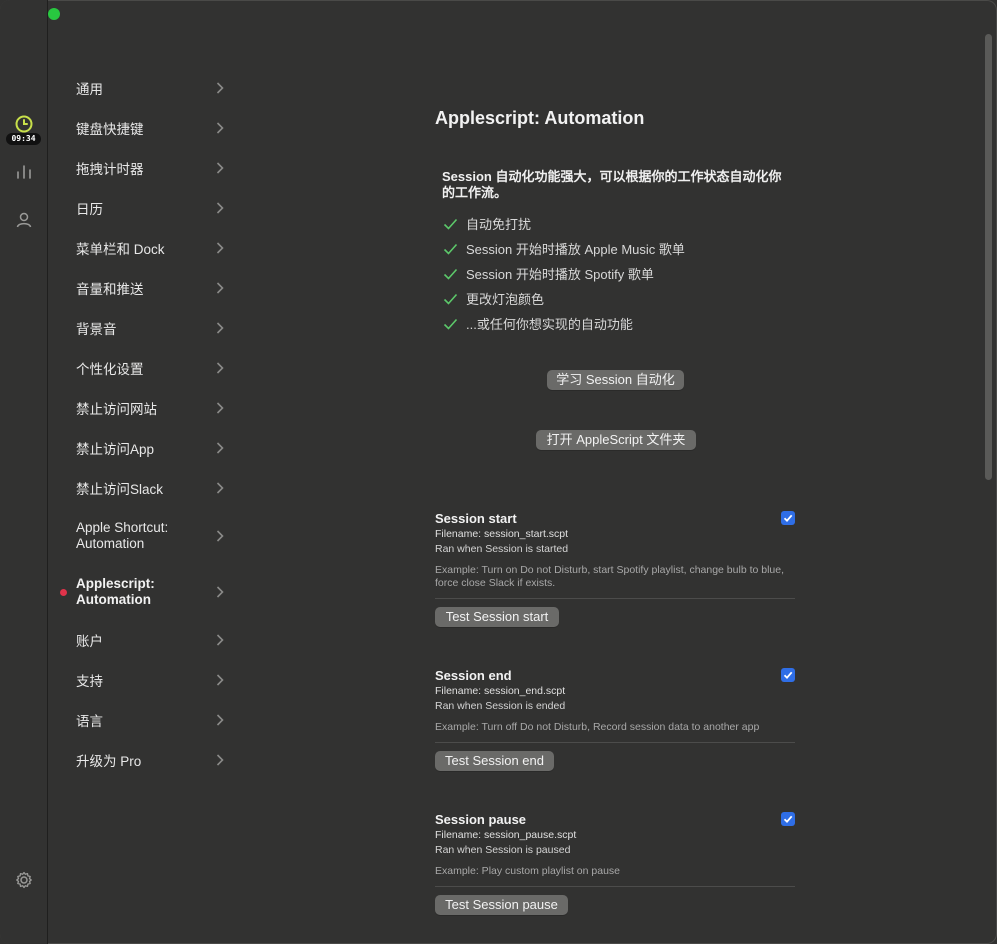  Describe the element at coordinates (788, 675) in the screenshot. I see `session-end-checkbox` at that location.